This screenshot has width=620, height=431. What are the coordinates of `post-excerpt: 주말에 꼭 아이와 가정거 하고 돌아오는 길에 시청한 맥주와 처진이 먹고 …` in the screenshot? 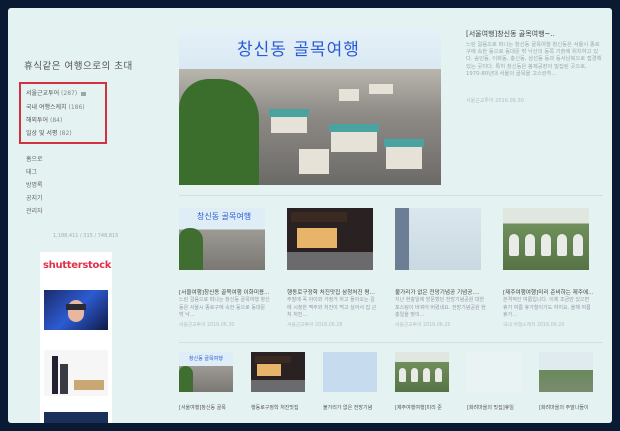 It's located at (332, 307).